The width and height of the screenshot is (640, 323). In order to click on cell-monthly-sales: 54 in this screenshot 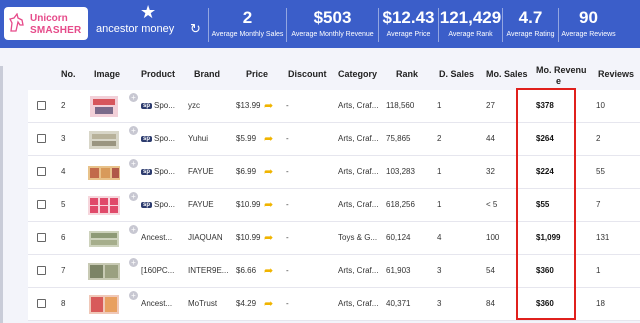, I will do `click(490, 270)`.